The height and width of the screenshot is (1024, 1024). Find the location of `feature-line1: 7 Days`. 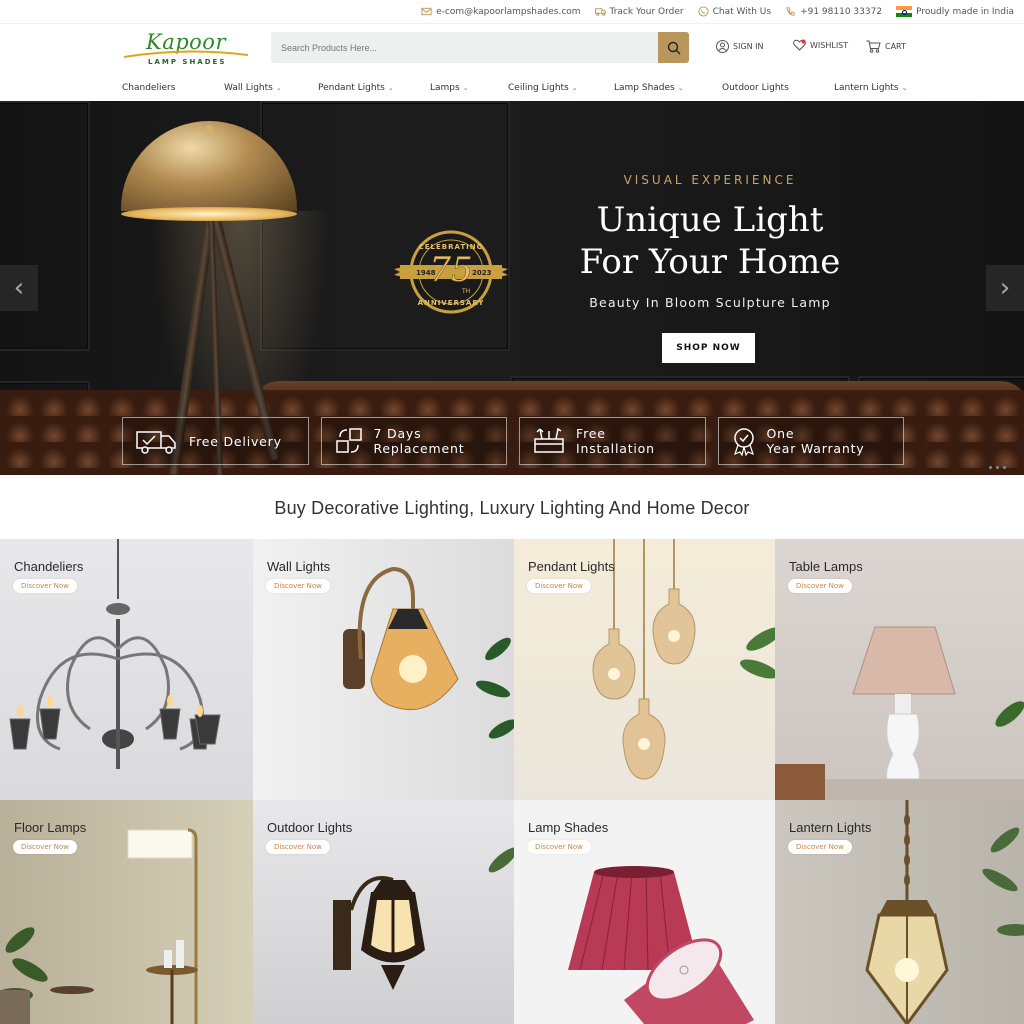

feature-line1: 7 Days is located at coordinates (397, 433).